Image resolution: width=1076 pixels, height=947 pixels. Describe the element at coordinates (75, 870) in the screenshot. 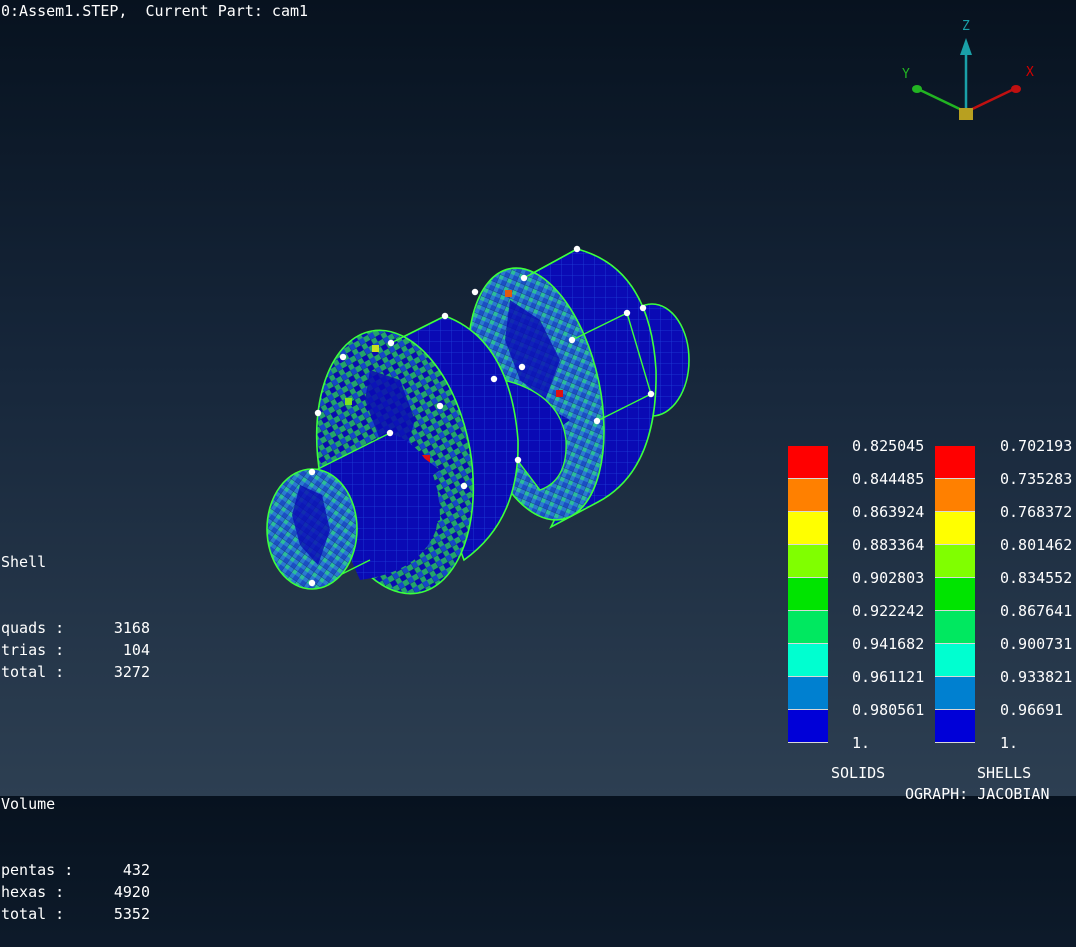

I see `volume-stat-row: pentas : 432` at that location.